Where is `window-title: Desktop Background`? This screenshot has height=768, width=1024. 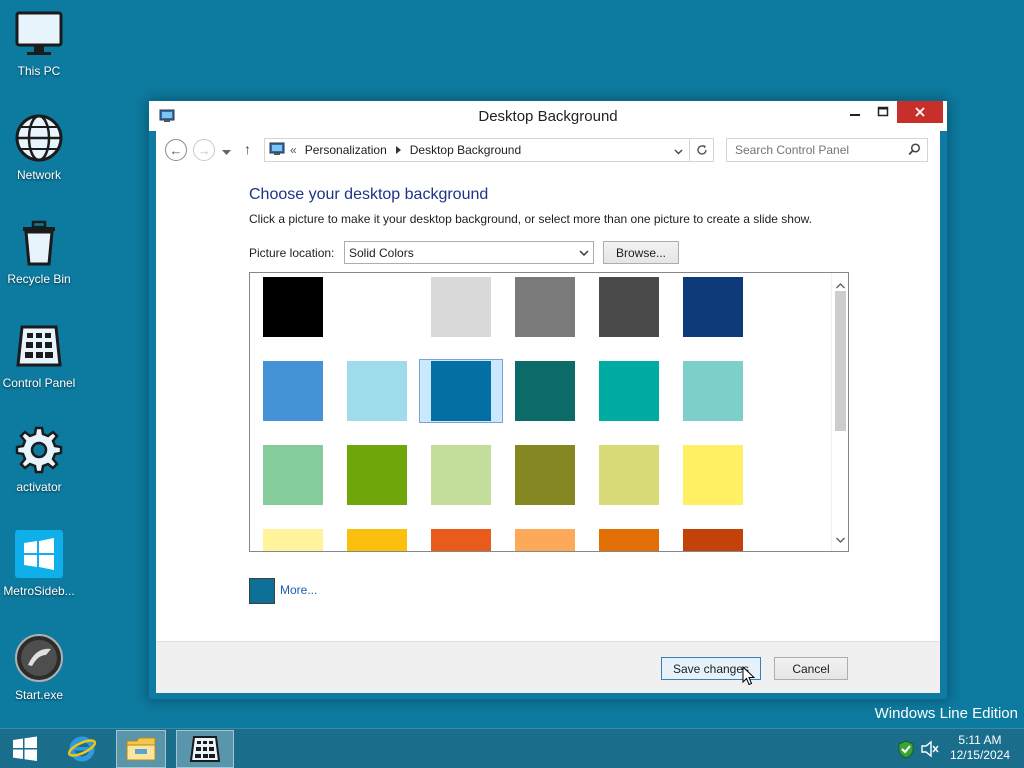
window-title: Desktop Background is located at coordinates (548, 116).